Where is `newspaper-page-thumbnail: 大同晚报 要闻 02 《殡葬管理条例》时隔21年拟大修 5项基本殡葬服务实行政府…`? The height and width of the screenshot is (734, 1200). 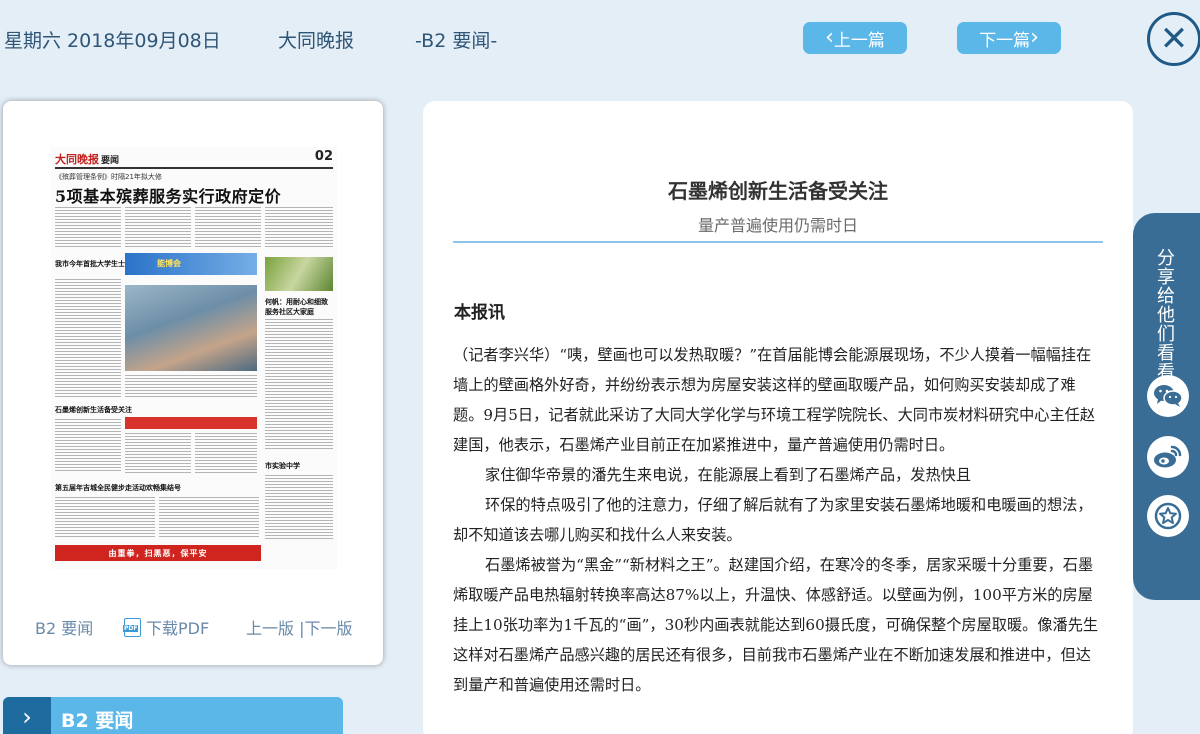 newspaper-page-thumbnail: 大同晚报 要闻 02 《殡葬管理条例》时隔21年拟大修 5项基本殡葬服务实行政府… is located at coordinates (194, 358).